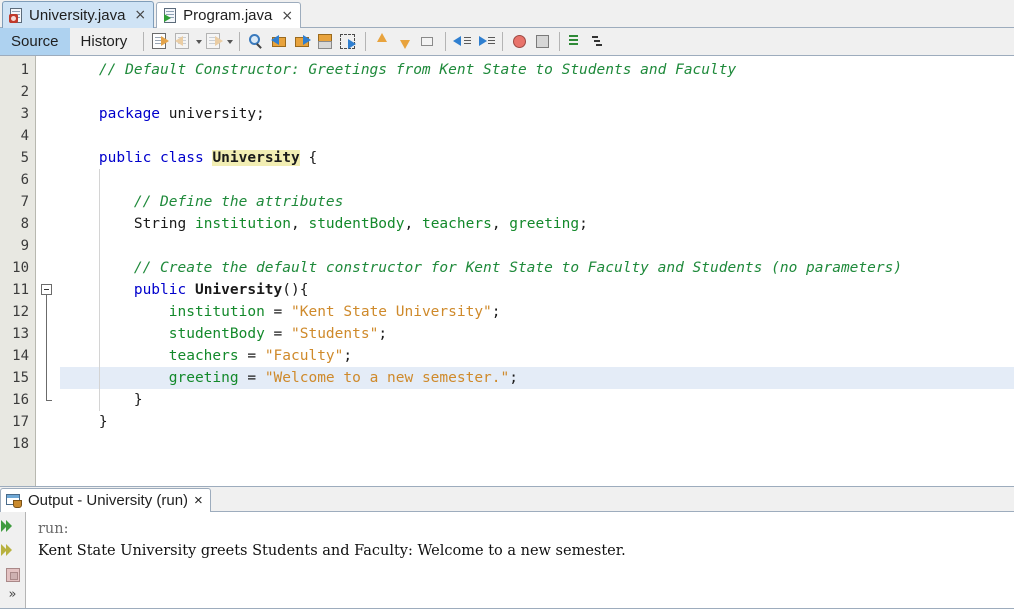  What do you see at coordinates (20, 356) in the screenshot?
I see `line-number: 14` at bounding box center [20, 356].